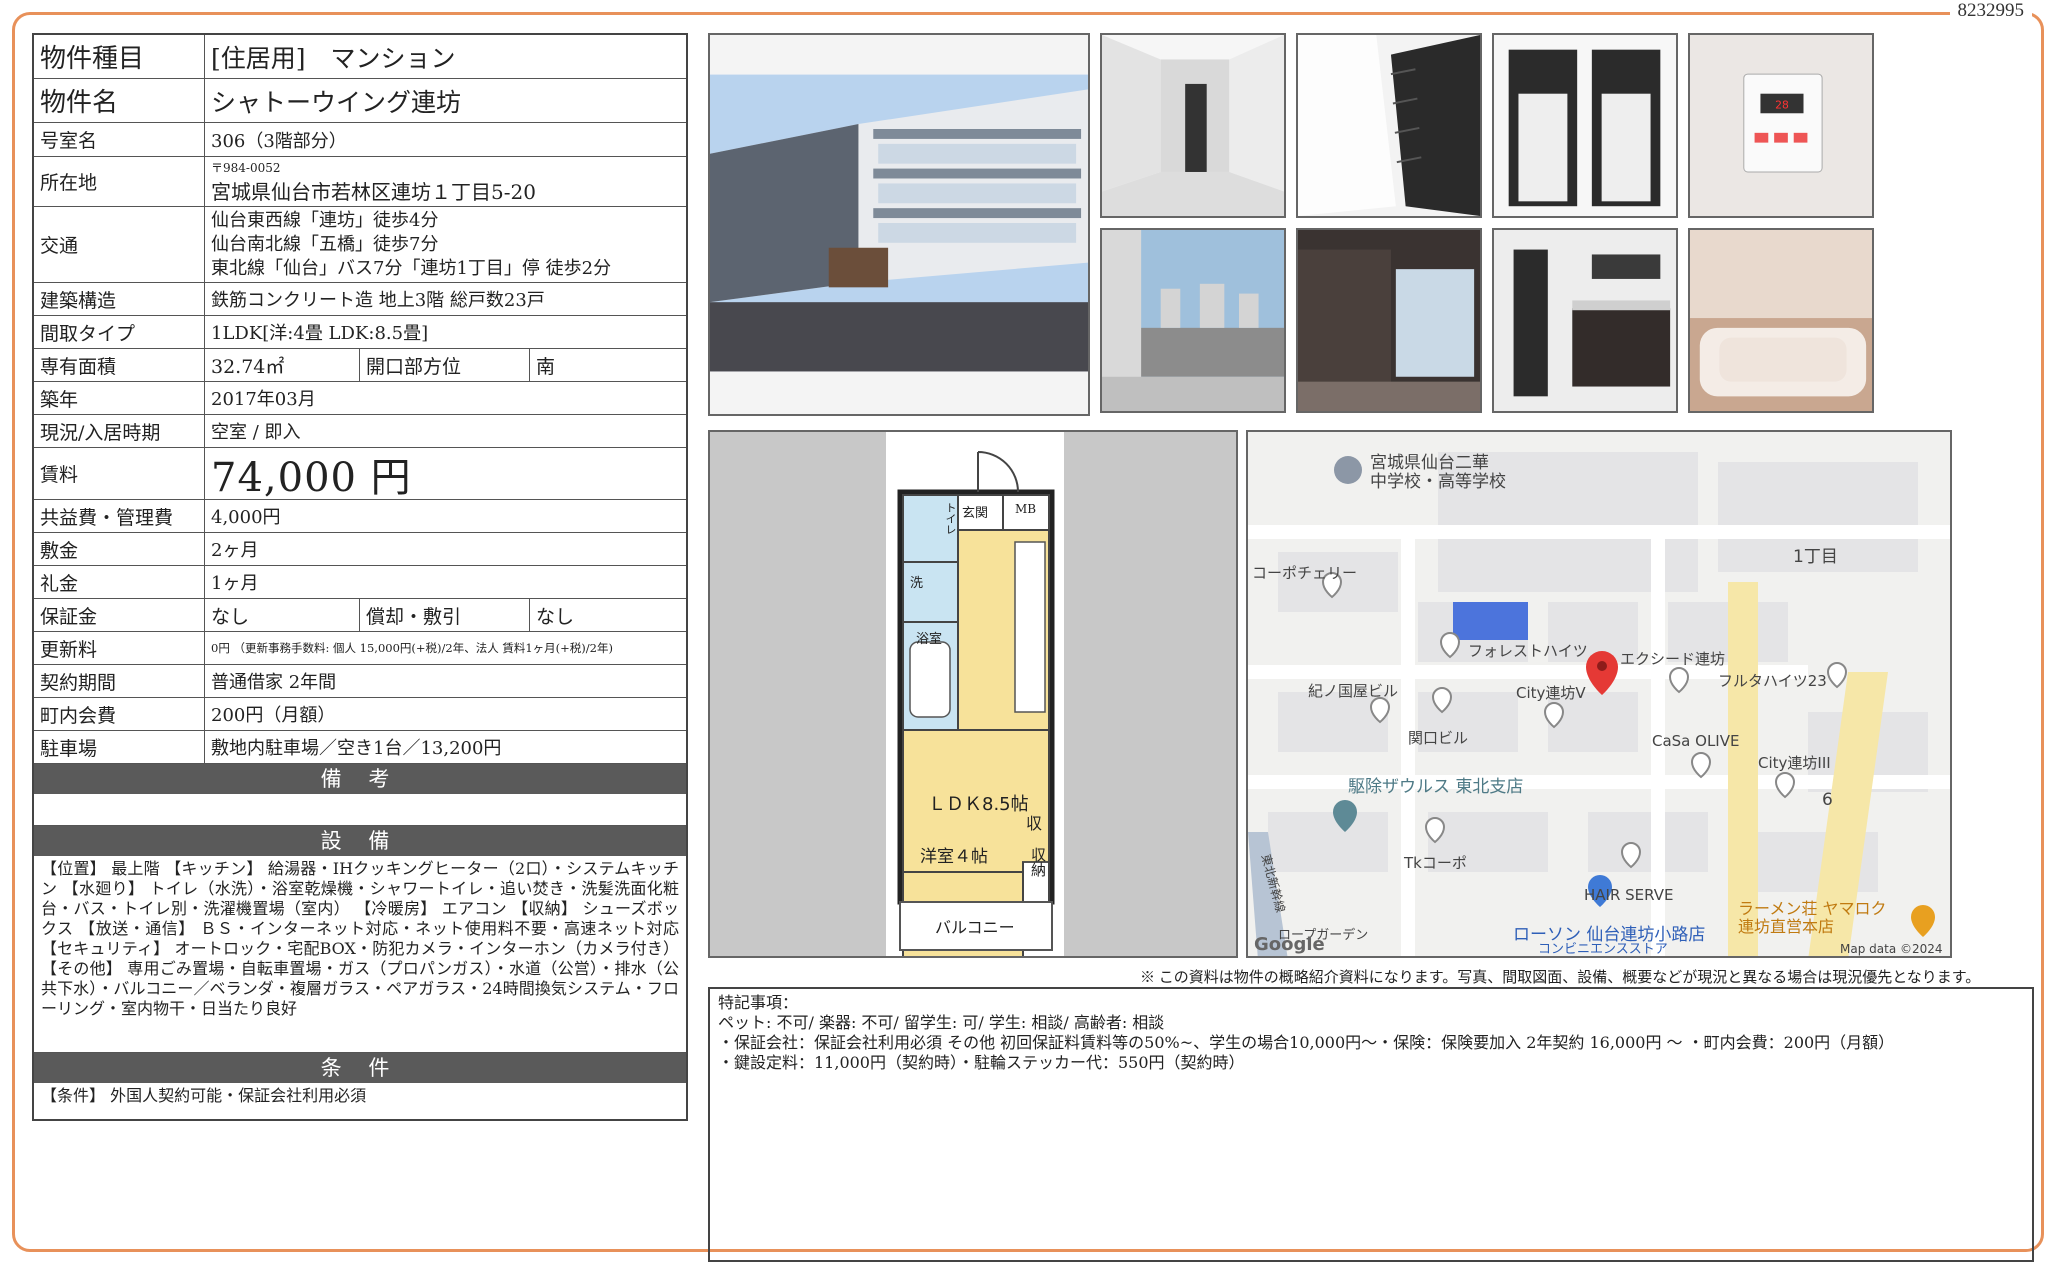 This screenshot has width=2056, height=1265. What do you see at coordinates (1990, 11) in the screenshot?
I see `document-number: 8232995` at bounding box center [1990, 11].